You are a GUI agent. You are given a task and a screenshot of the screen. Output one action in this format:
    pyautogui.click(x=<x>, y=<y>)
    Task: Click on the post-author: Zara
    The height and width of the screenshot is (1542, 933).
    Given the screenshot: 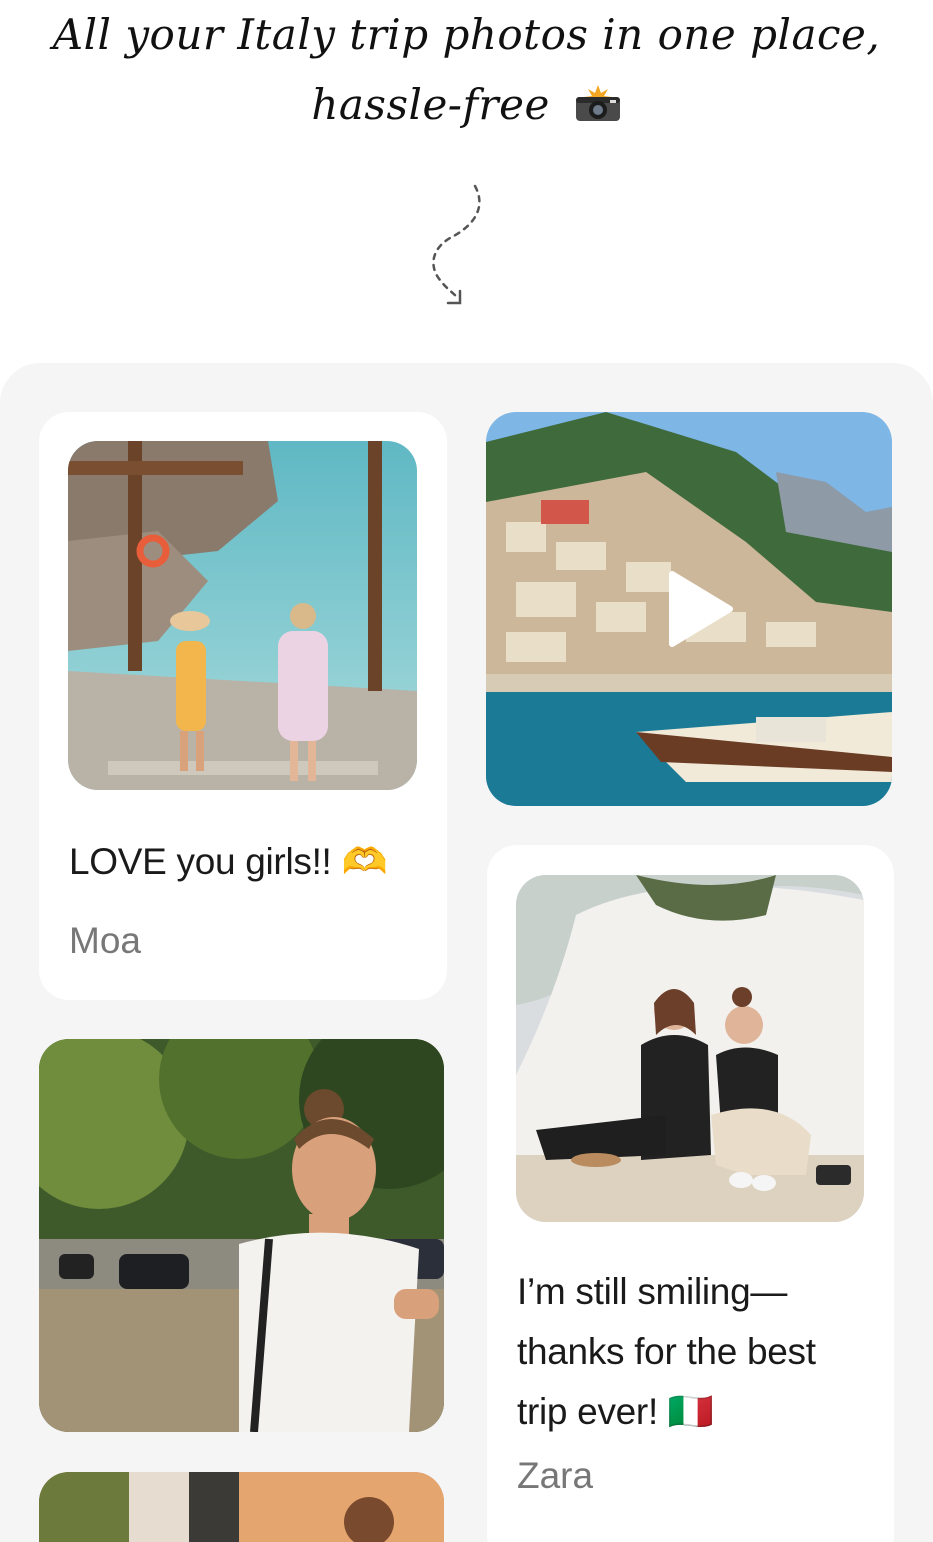 What is the action you would take?
    pyautogui.click(x=555, y=1475)
    